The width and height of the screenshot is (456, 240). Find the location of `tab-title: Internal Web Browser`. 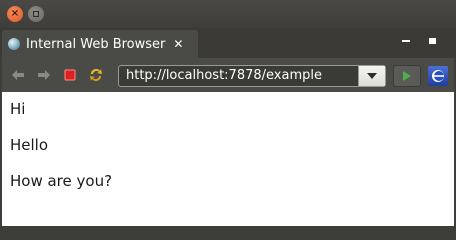

tab-title: Internal Web Browser is located at coordinates (96, 44).